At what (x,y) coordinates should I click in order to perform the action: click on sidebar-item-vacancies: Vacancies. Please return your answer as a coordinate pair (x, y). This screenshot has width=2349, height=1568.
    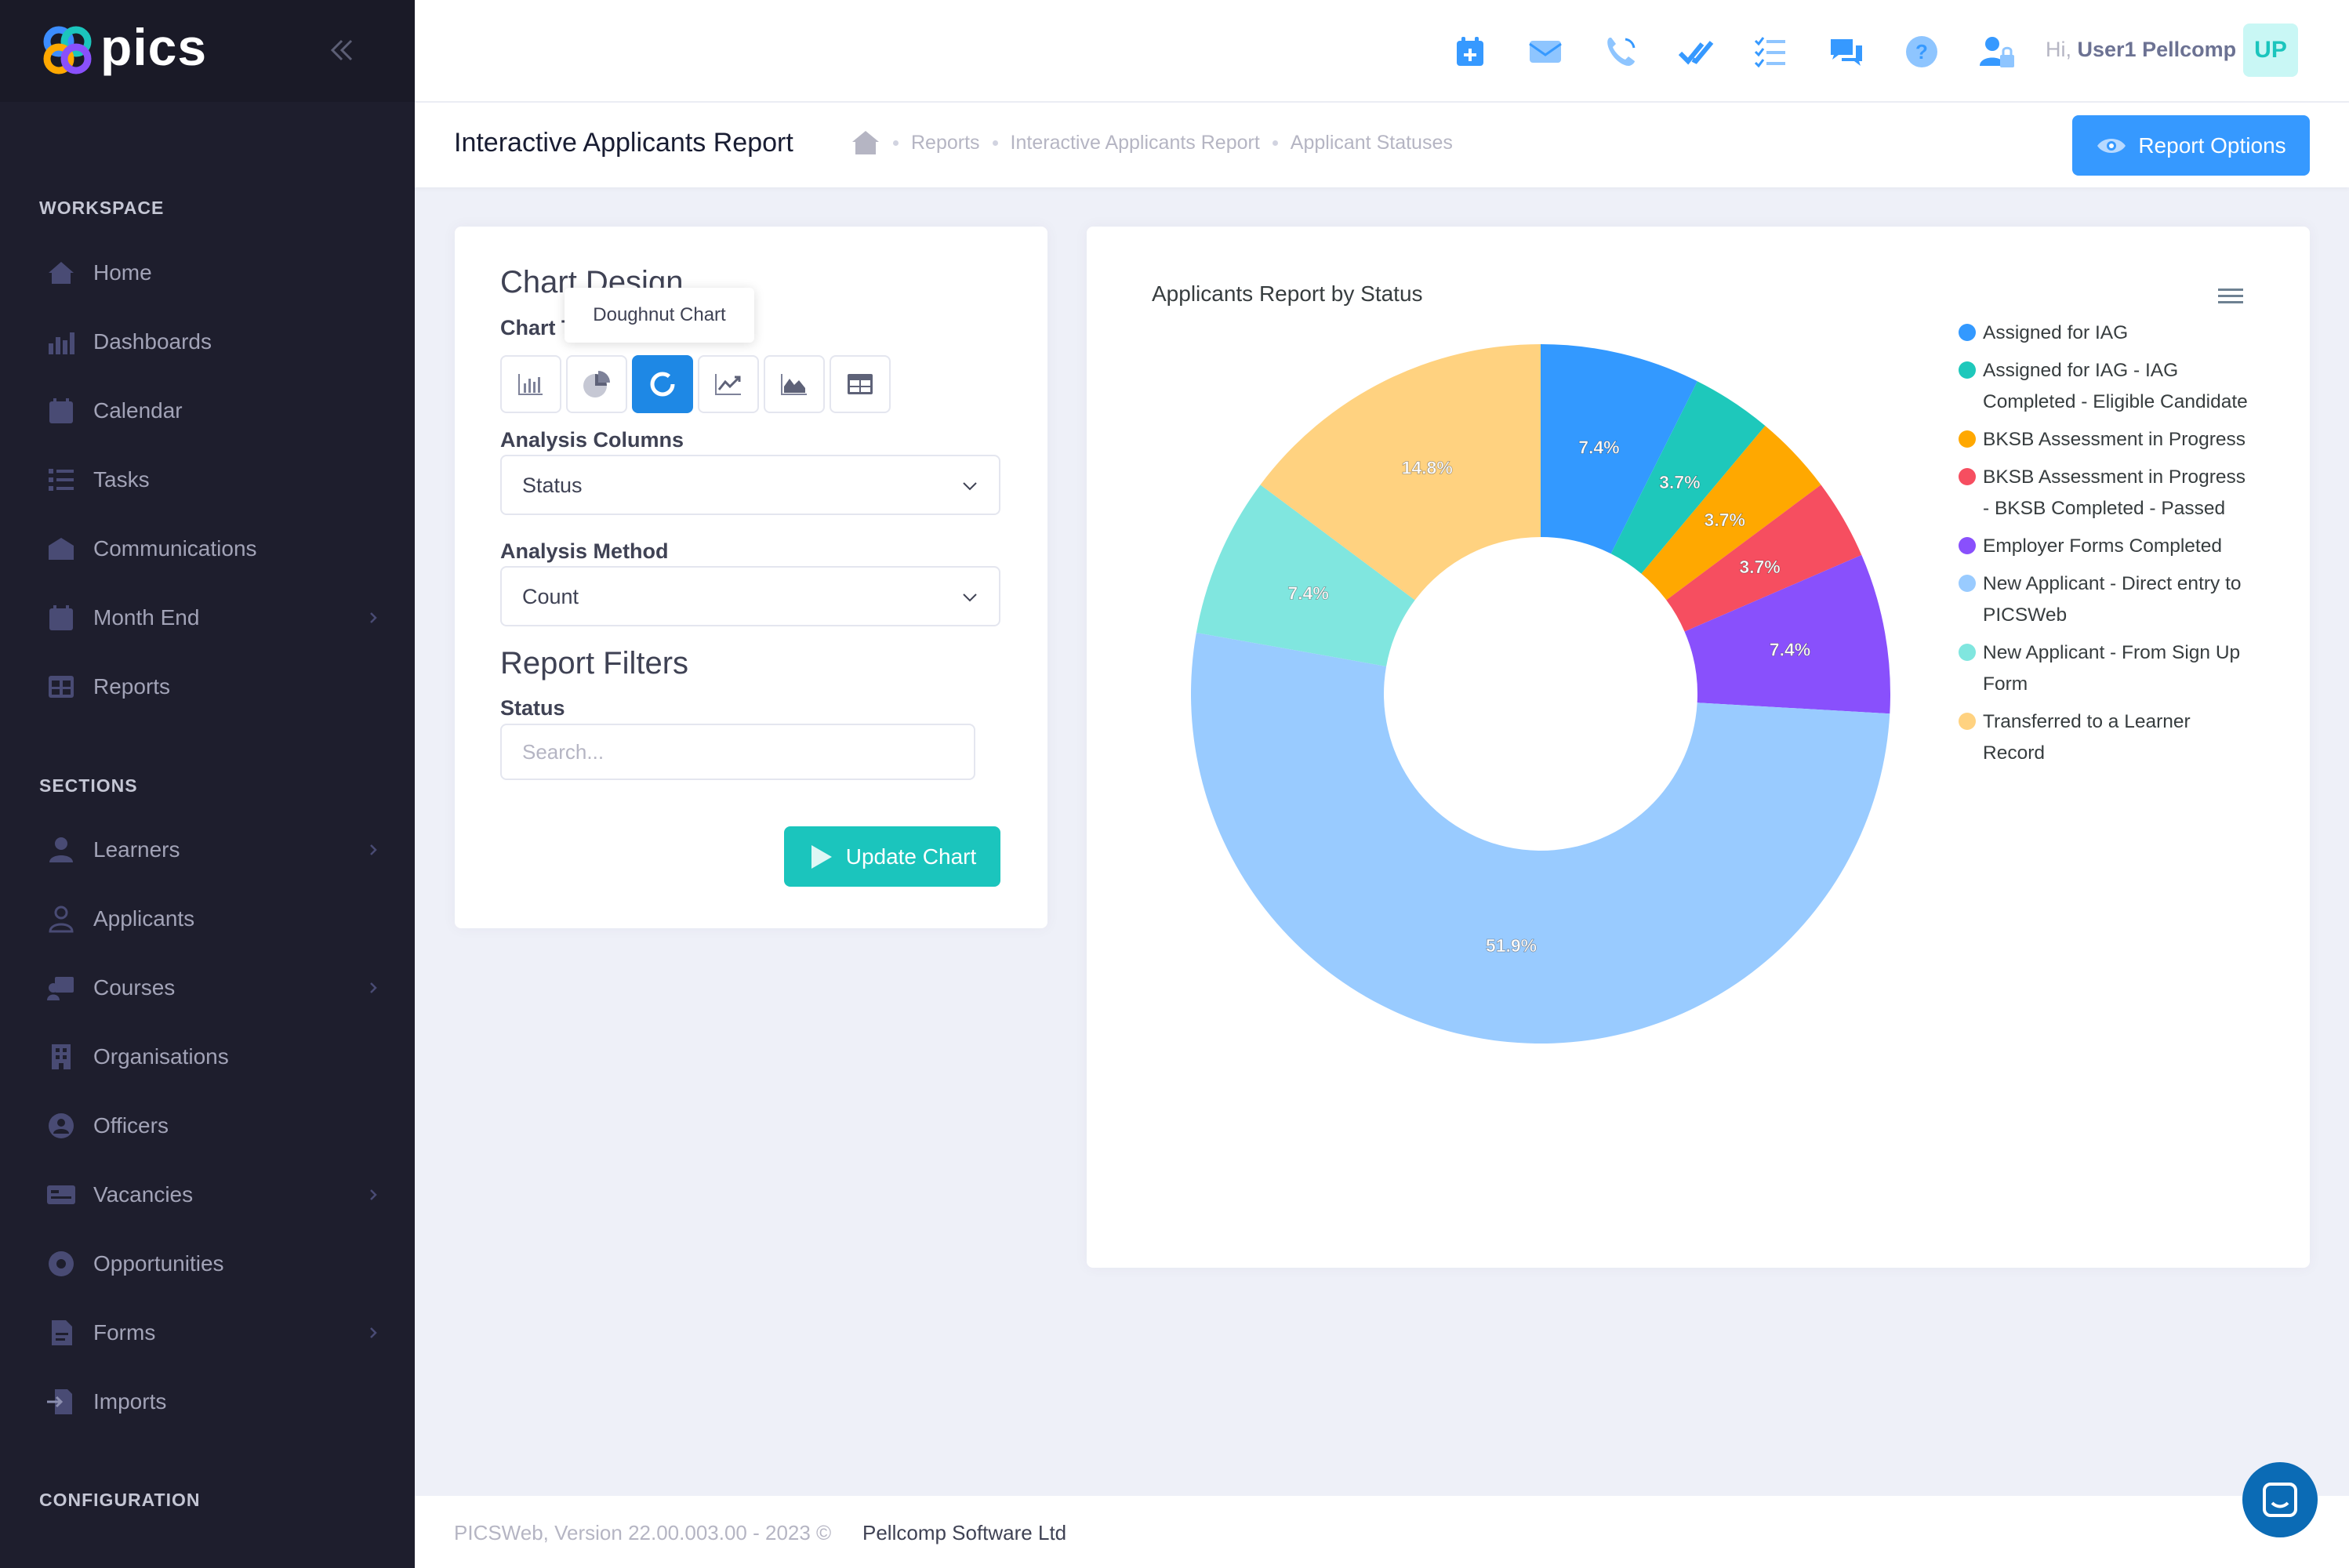
    Looking at the image, I should click on (207, 1194).